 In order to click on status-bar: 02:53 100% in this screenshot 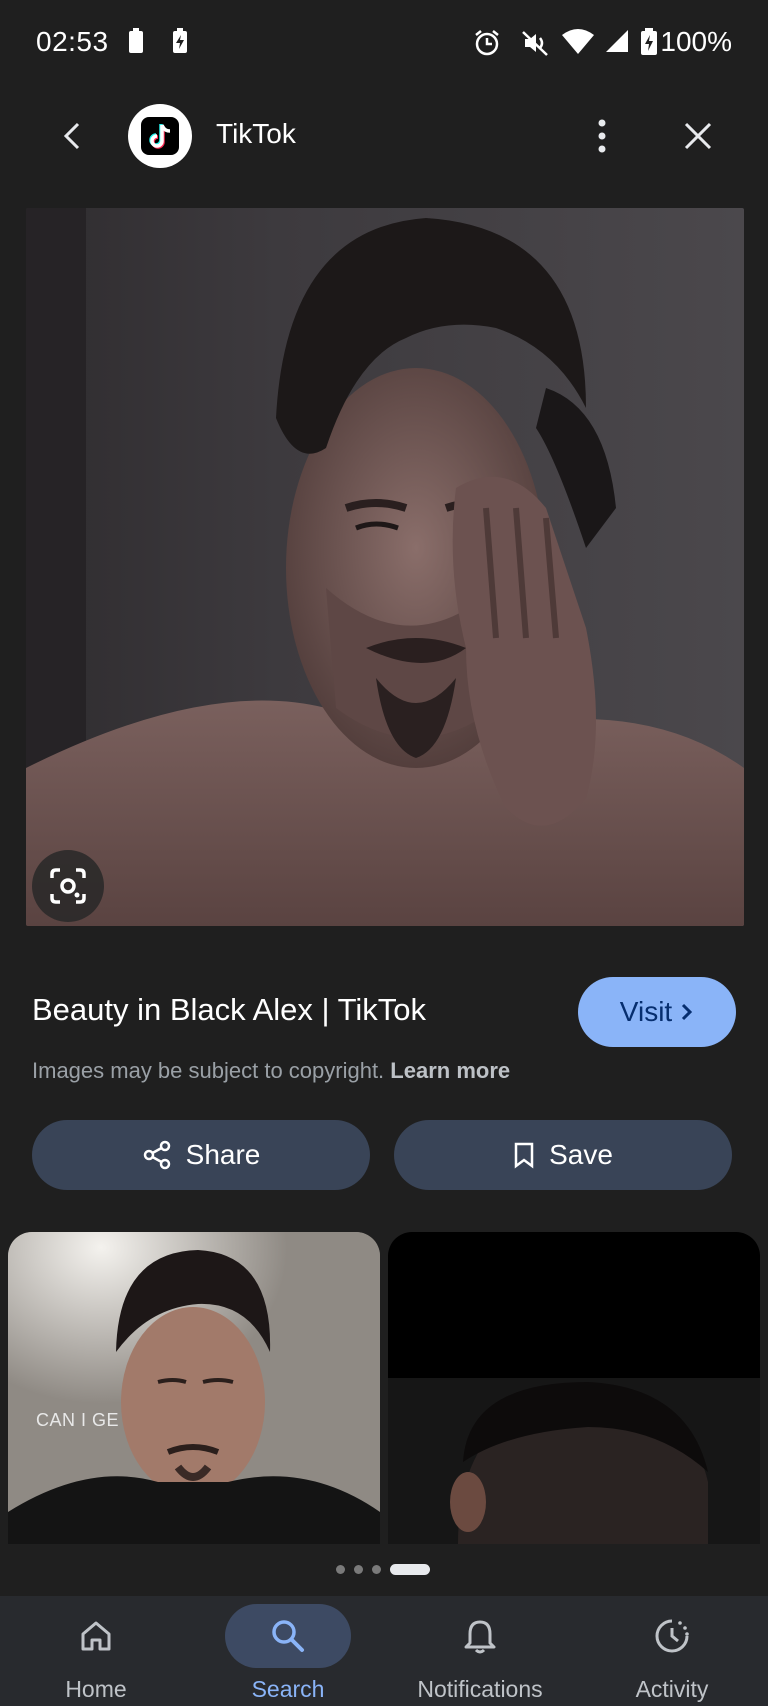, I will do `click(384, 45)`.